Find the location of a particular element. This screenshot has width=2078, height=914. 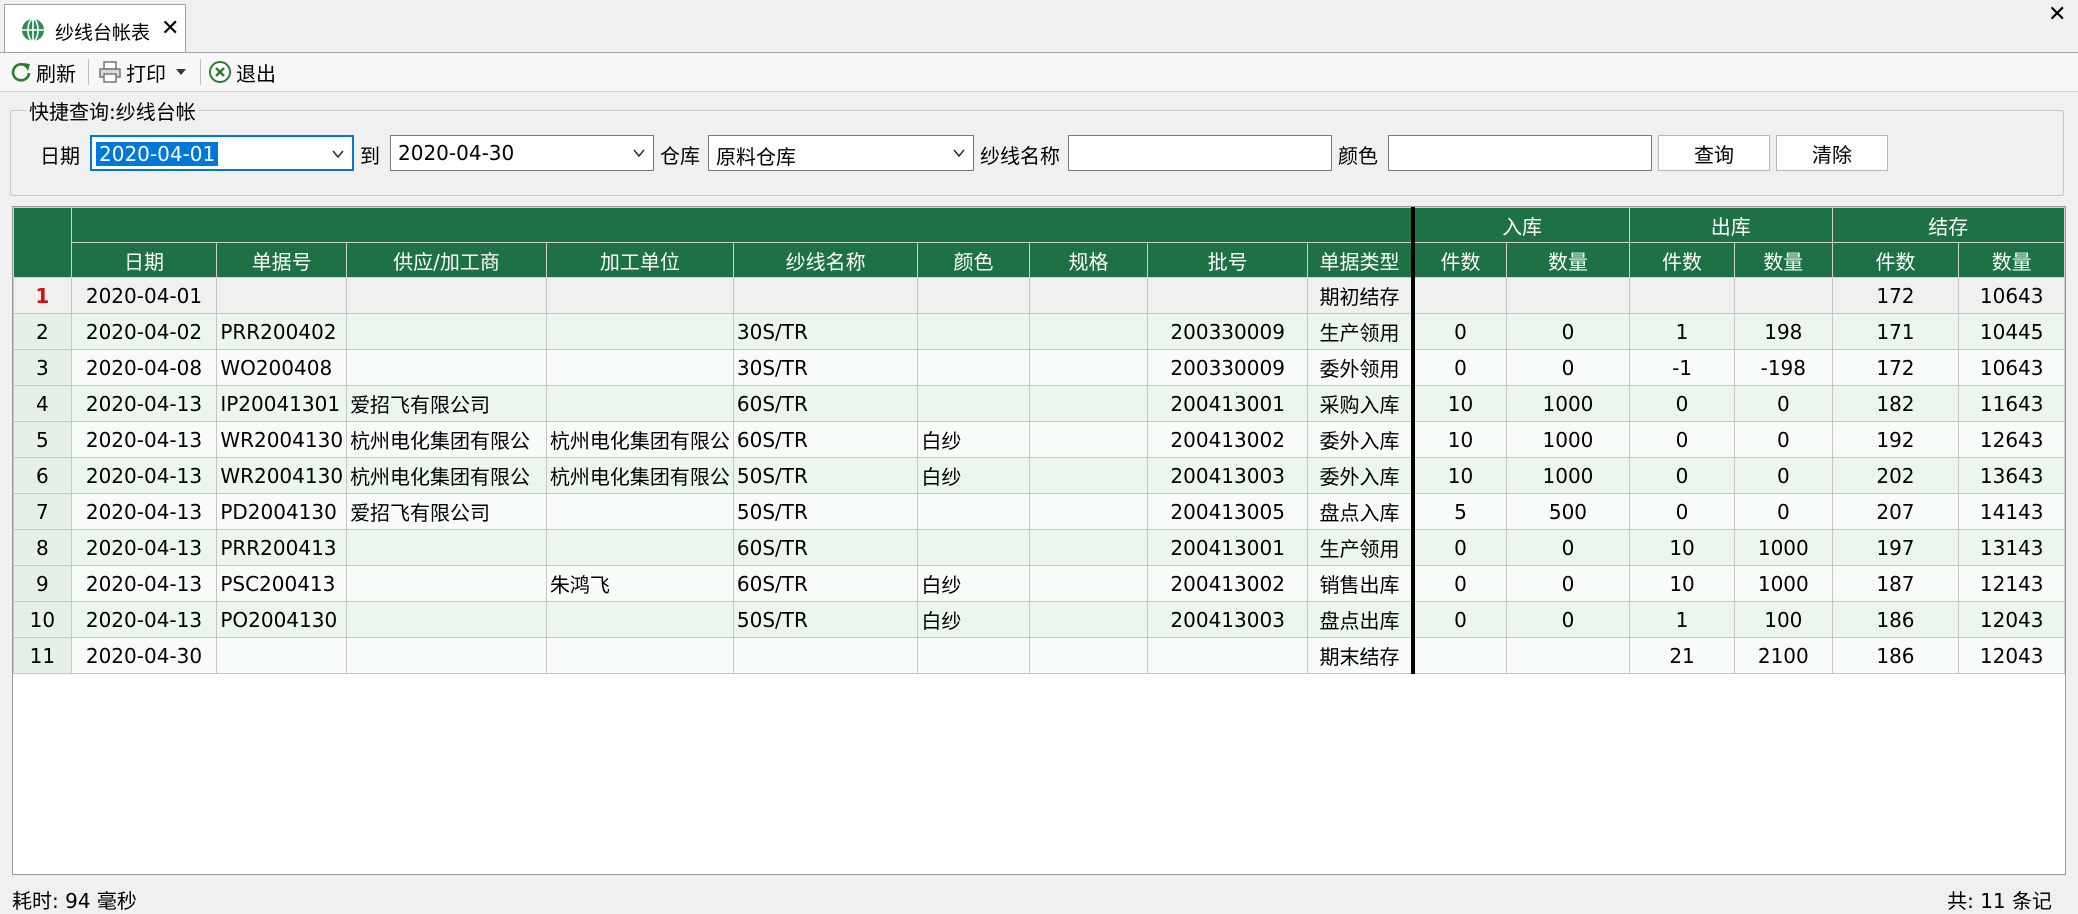

batch-cell: 200413005 is located at coordinates (1227, 511).